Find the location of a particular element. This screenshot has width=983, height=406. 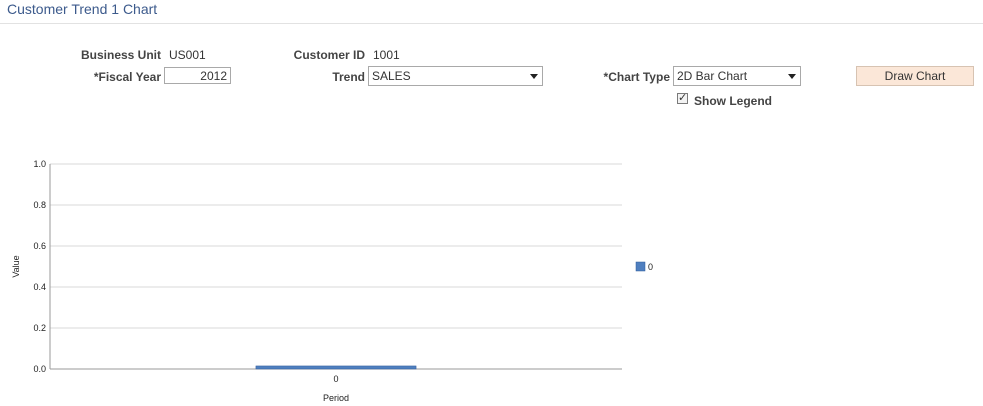

y-tick-label: 0.8 is located at coordinates (39, 205).